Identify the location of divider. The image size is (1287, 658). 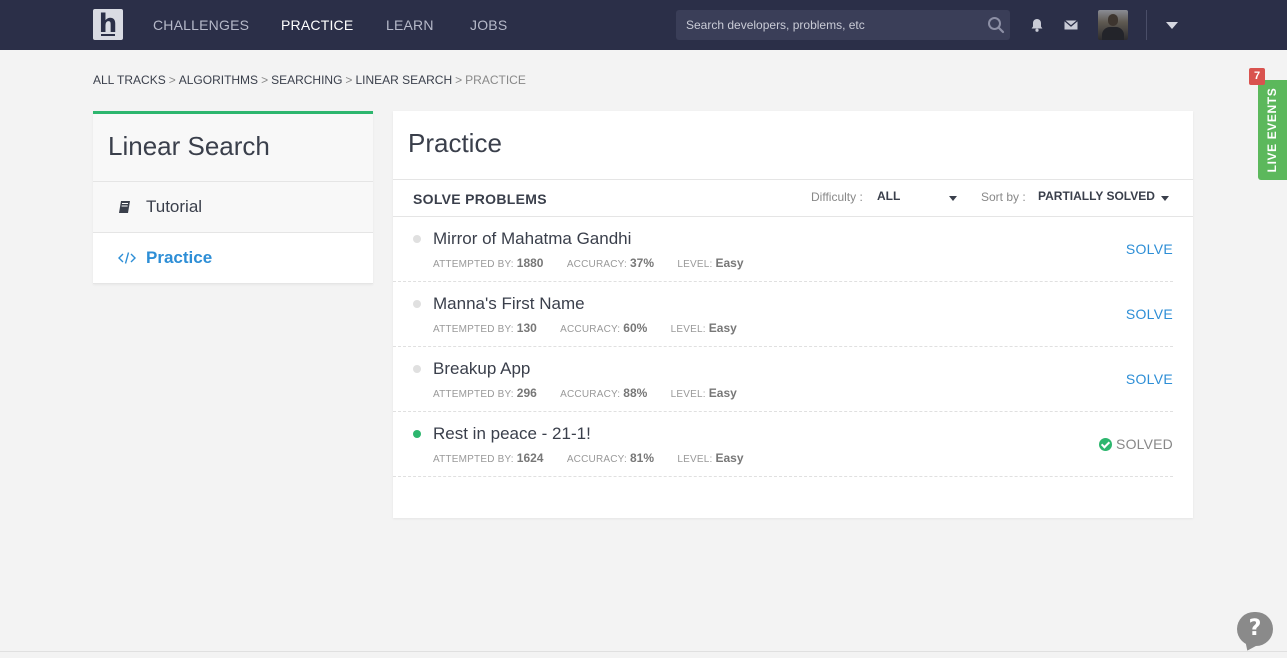
(643, 651).